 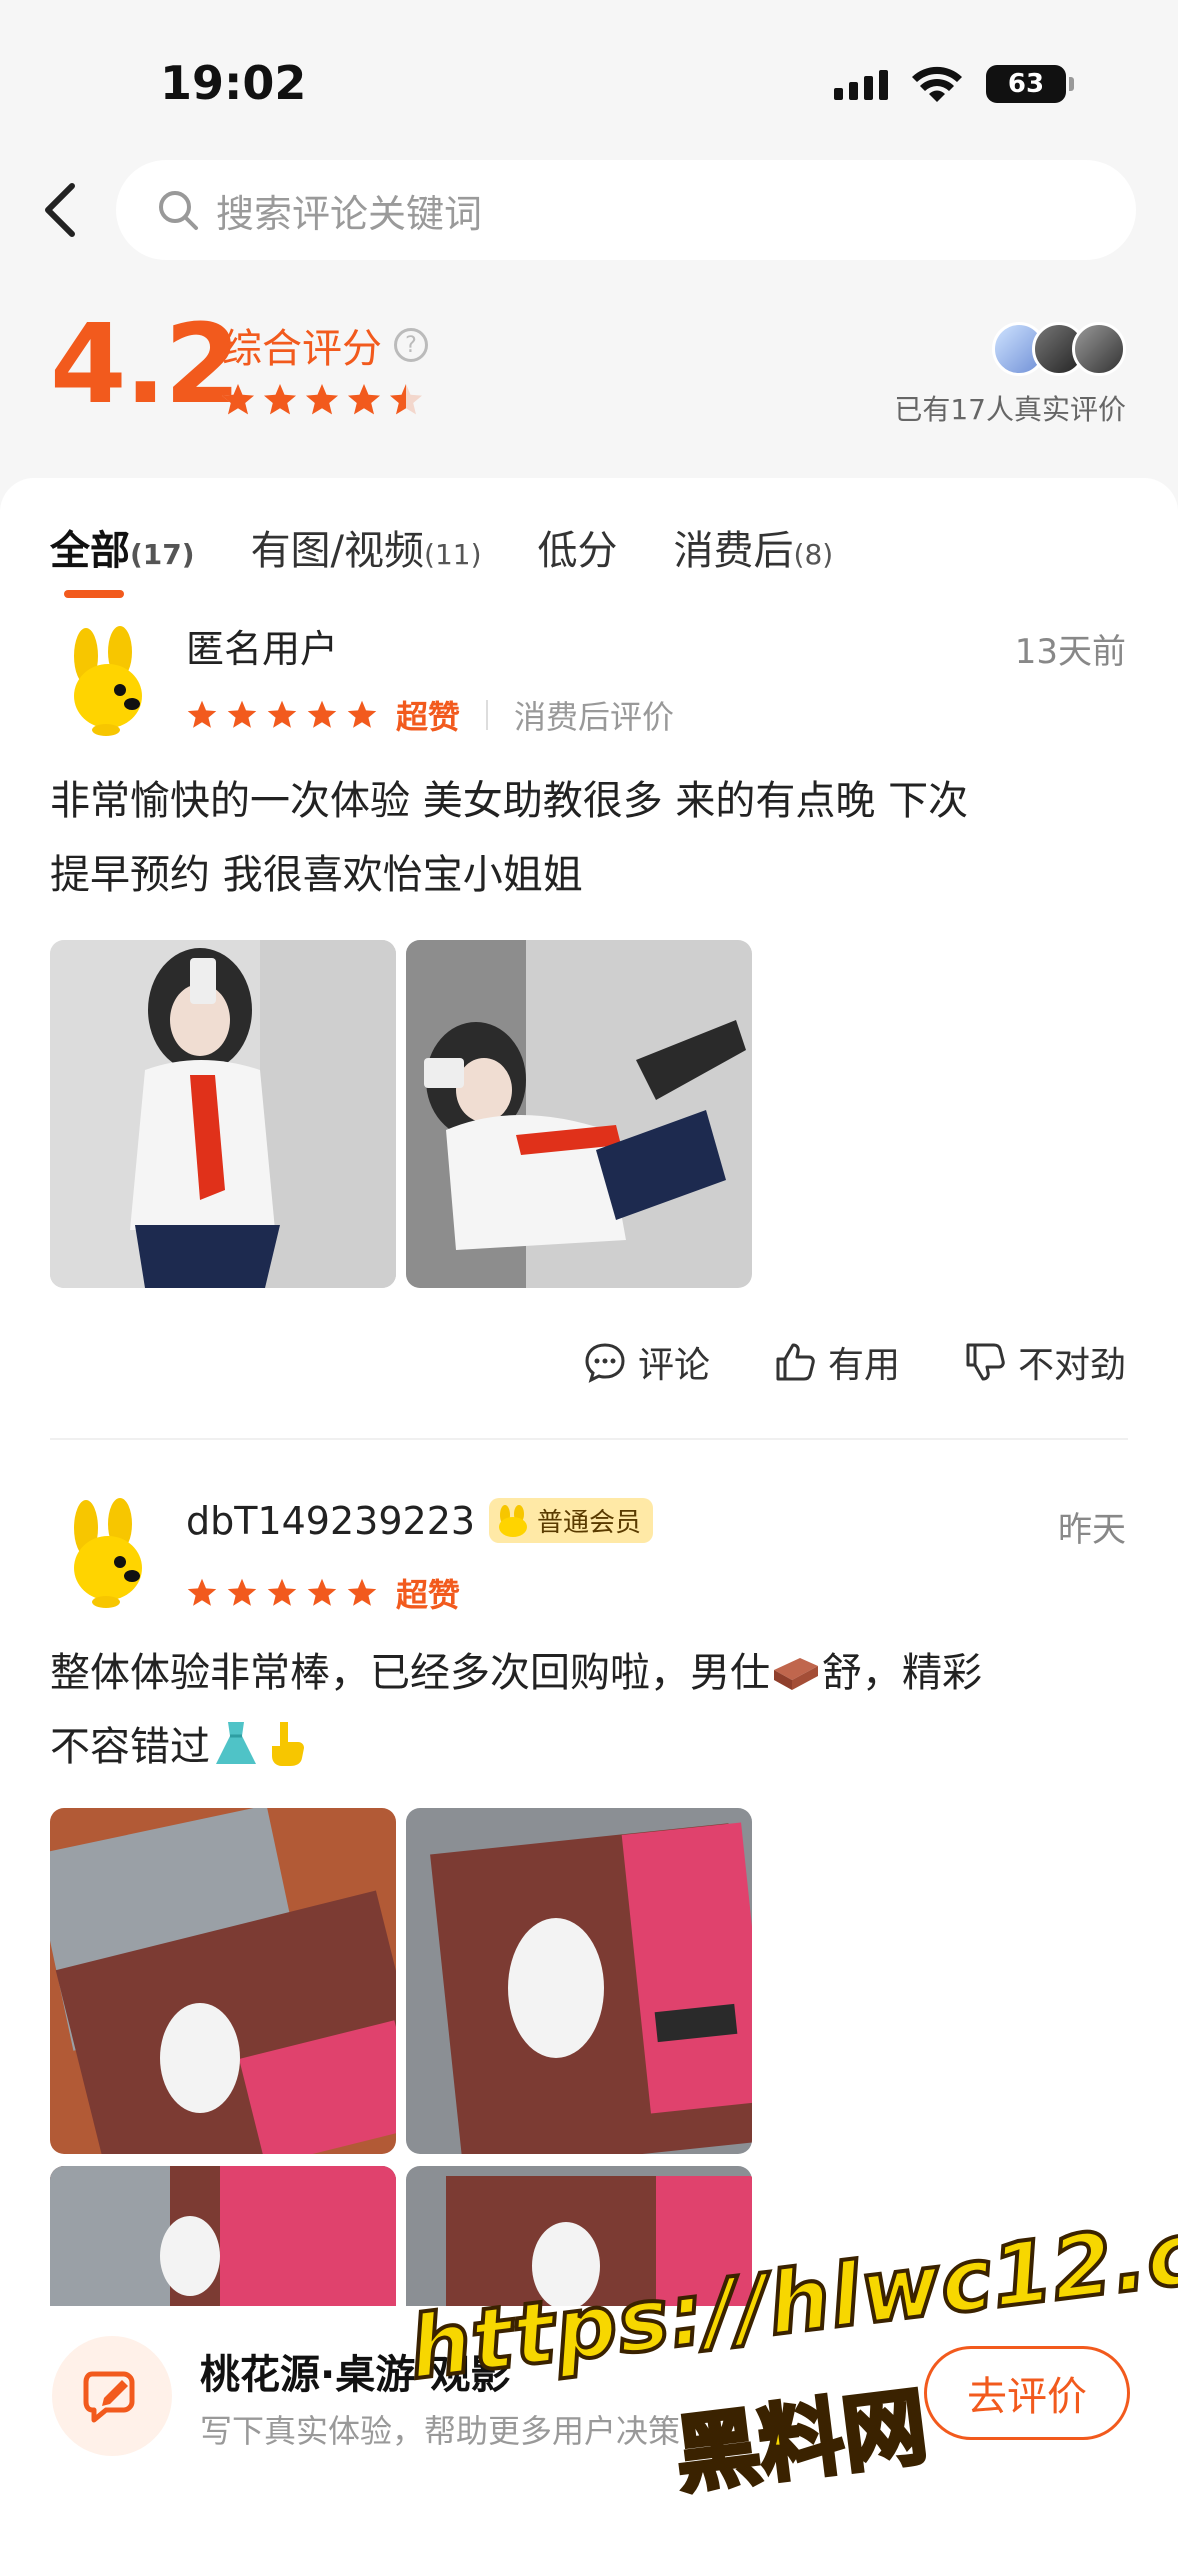 I want to click on thumbs-down-icon, so click(x=985, y=1362).